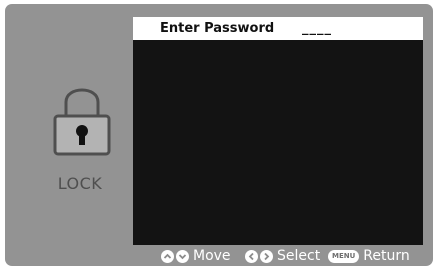 This screenshot has width=439, height=271. What do you see at coordinates (299, 256) in the screenshot?
I see `select-label: Select` at bounding box center [299, 256].